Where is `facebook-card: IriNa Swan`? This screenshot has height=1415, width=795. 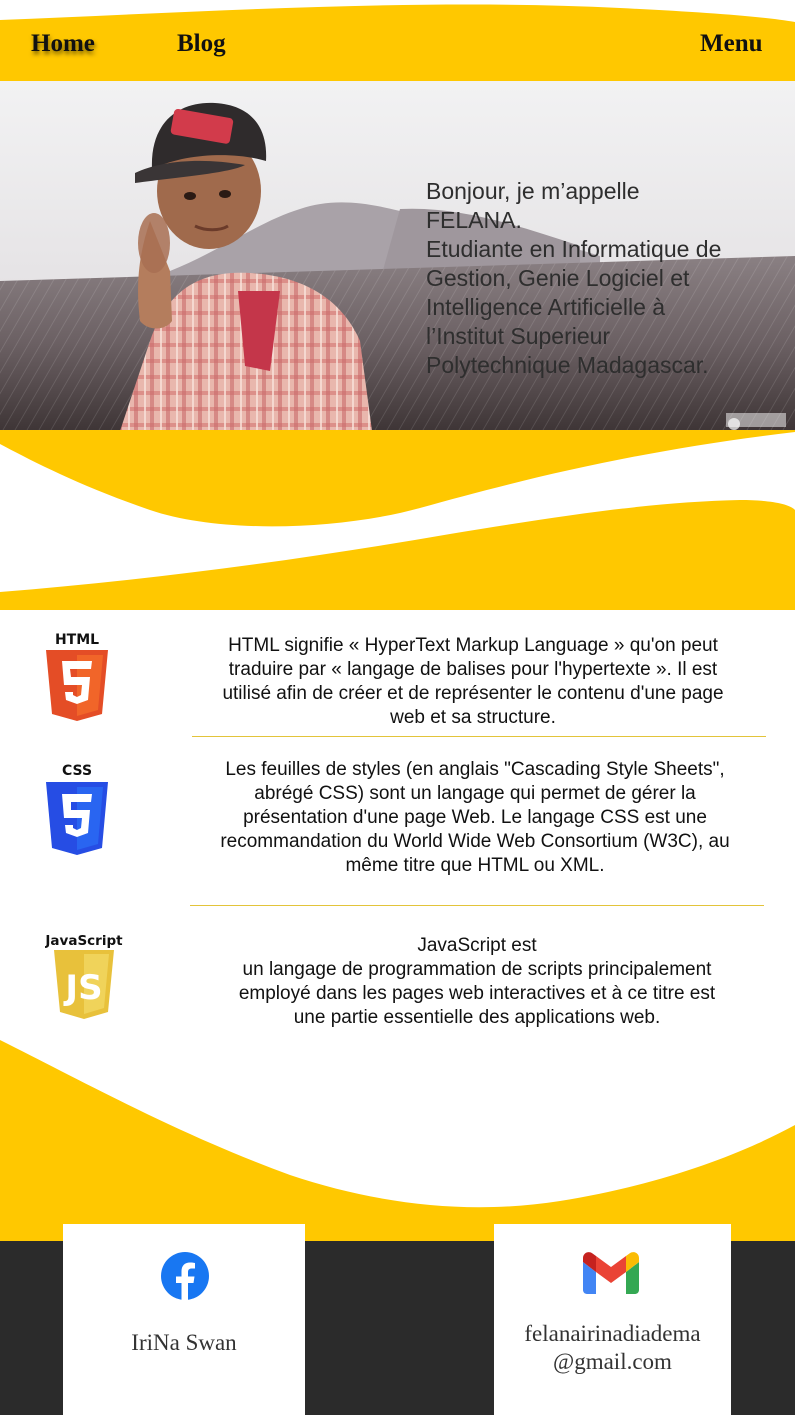 facebook-card: IriNa Swan is located at coordinates (184, 1319).